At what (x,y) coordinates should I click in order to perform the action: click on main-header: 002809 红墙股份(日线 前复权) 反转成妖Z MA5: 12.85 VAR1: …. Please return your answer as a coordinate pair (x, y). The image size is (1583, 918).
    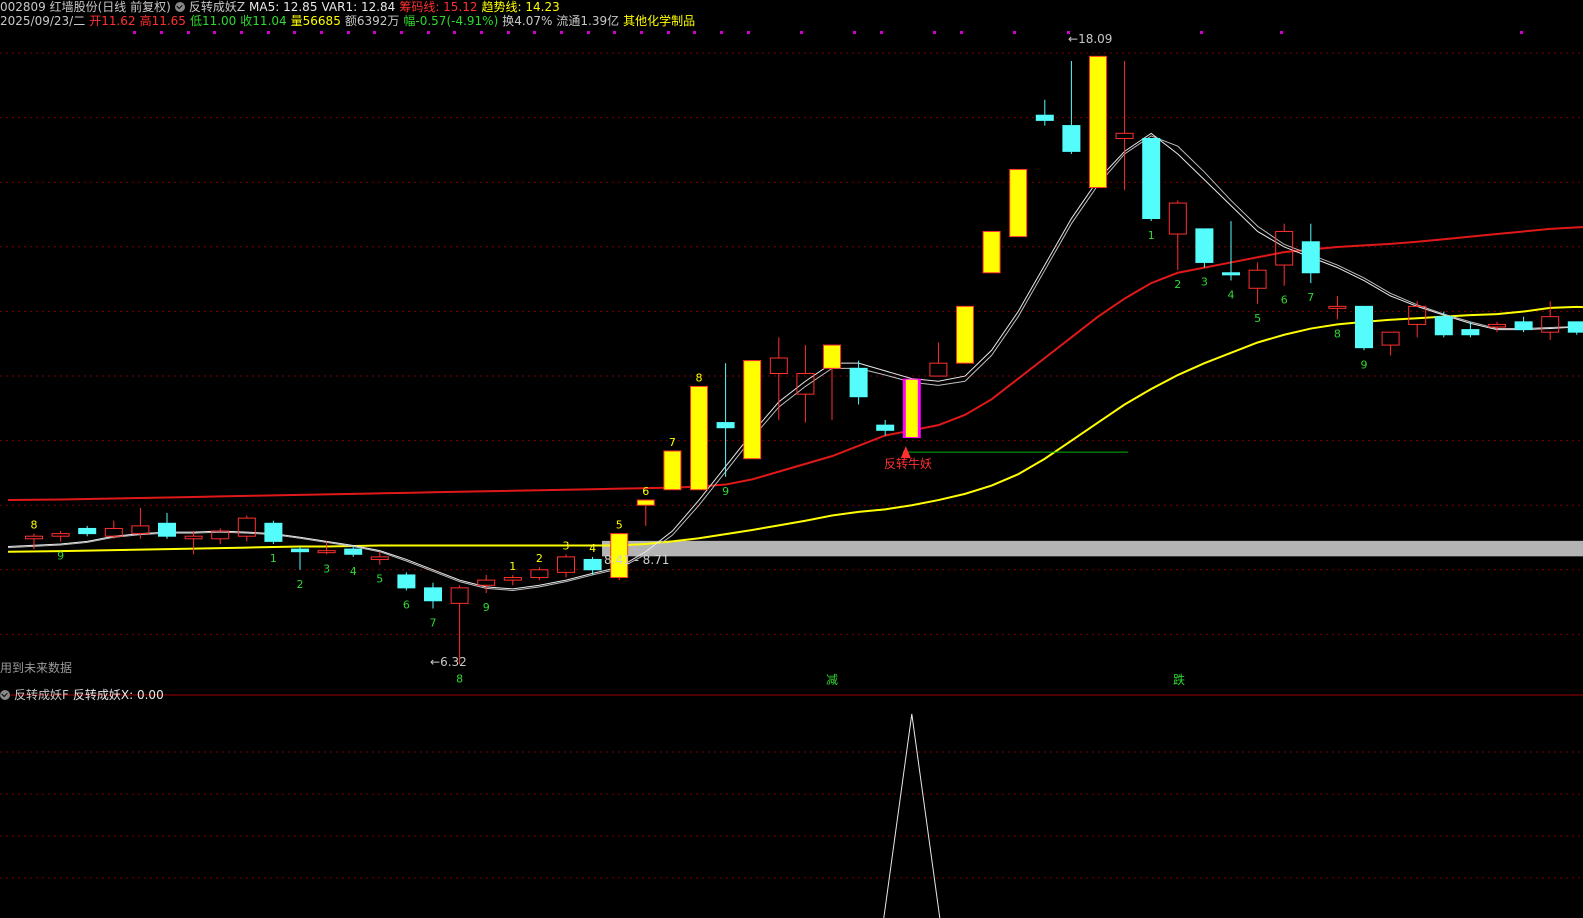
    Looking at the image, I should click on (282, 7).